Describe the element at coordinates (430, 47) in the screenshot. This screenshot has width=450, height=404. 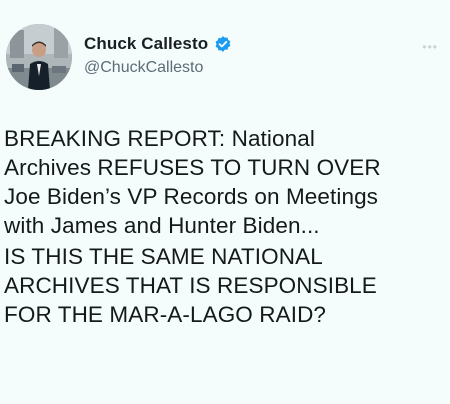
I see `more-horizontal-icon: •••` at that location.